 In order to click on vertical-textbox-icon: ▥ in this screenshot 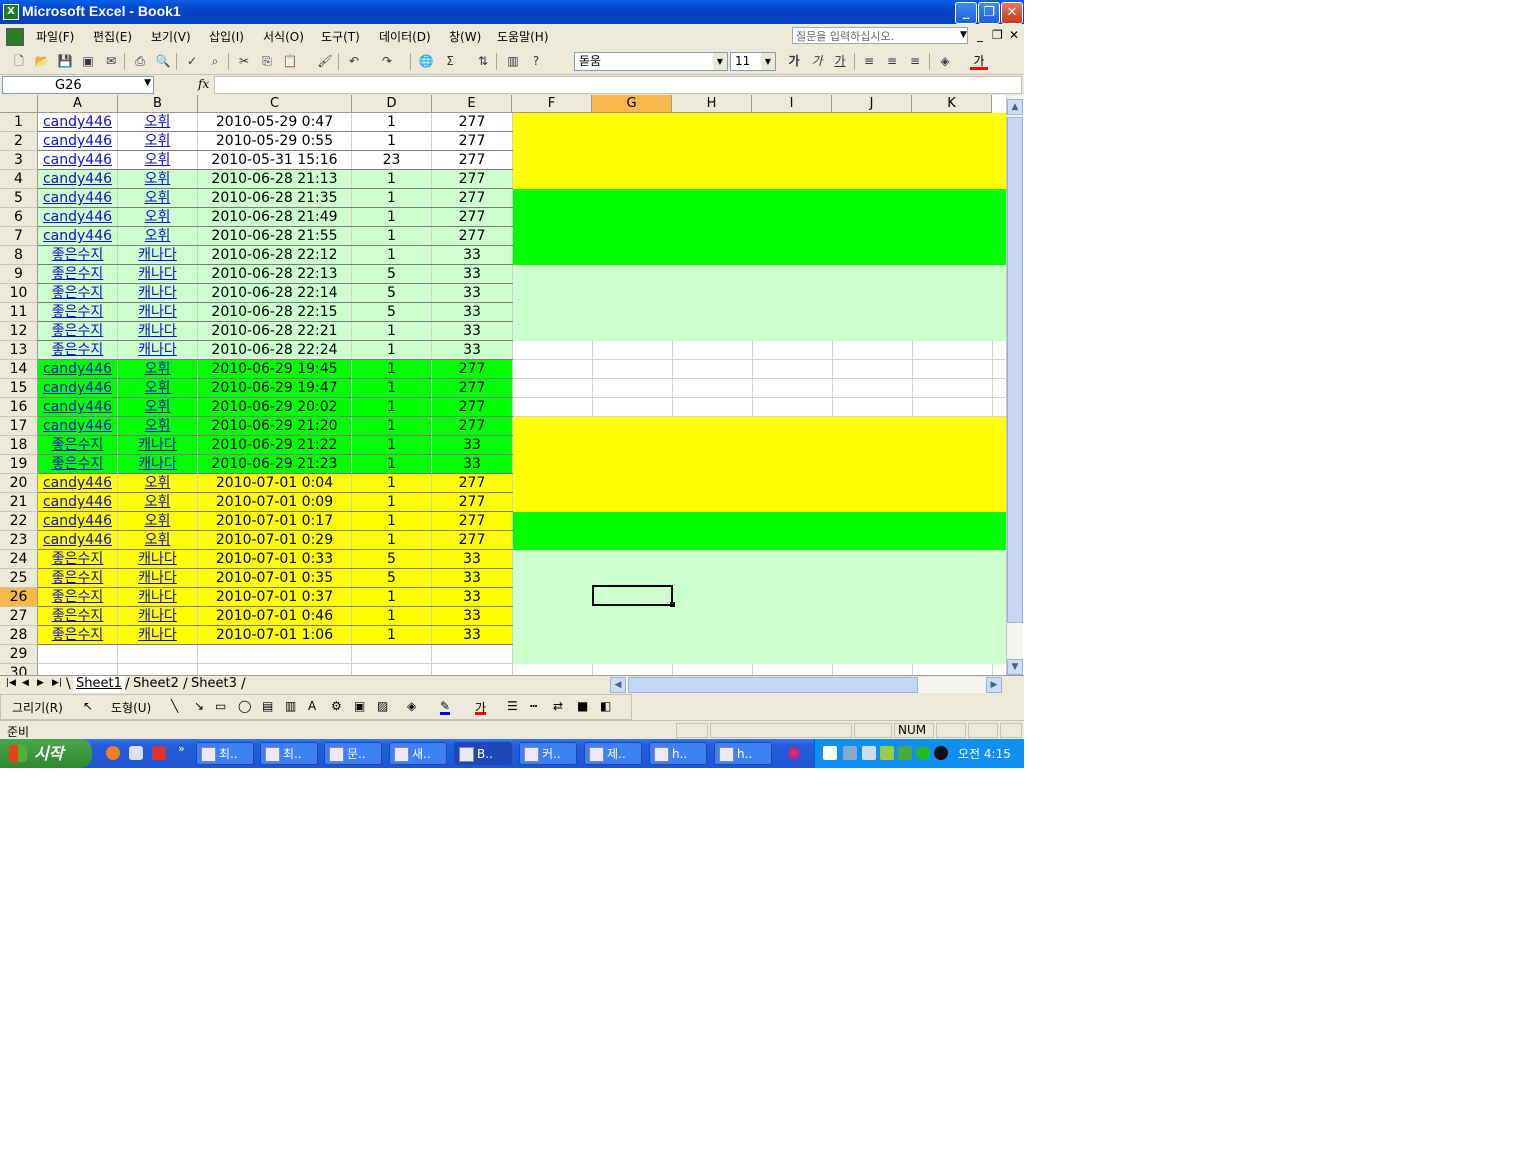, I will do `click(290, 706)`.